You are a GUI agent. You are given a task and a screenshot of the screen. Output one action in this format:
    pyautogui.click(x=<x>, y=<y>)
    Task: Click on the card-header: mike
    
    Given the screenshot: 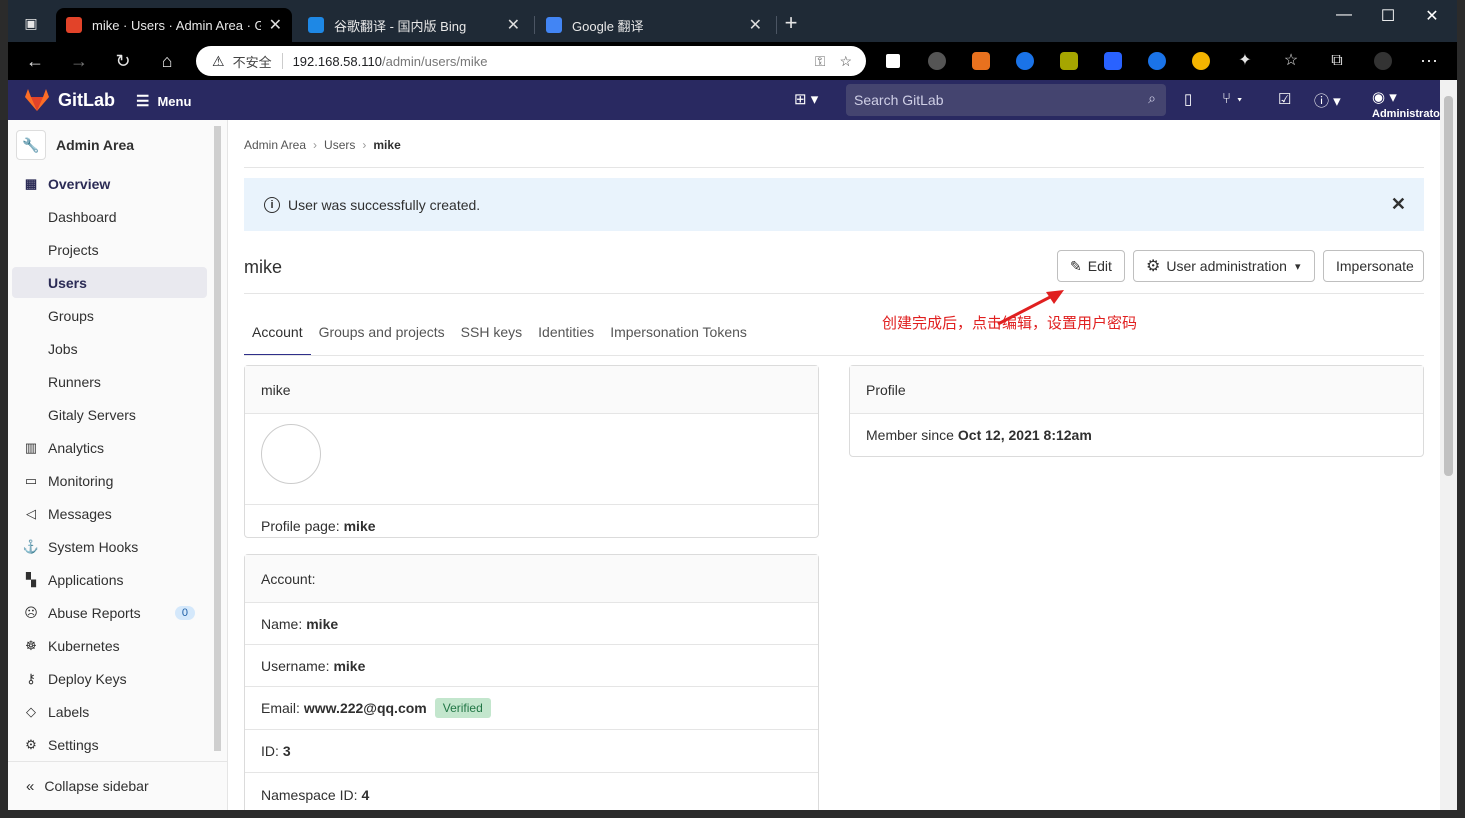 What is the action you would take?
    pyautogui.click(x=531, y=390)
    